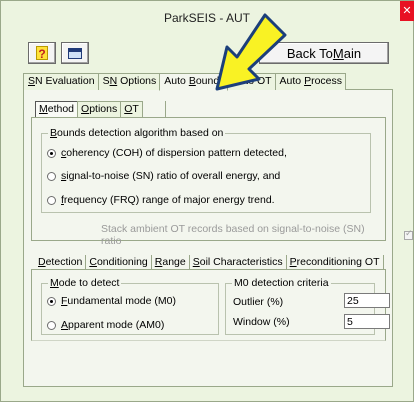 The height and width of the screenshot is (402, 419). What do you see at coordinates (407, 11) in the screenshot?
I see `close-window-button: ✕` at bounding box center [407, 11].